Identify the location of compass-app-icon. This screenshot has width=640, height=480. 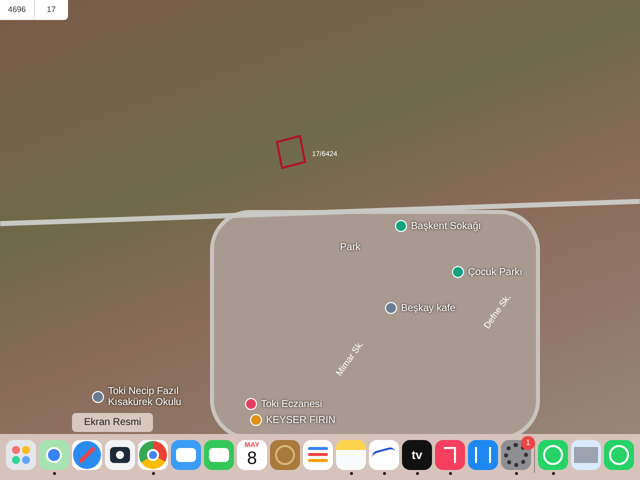
(87, 455).